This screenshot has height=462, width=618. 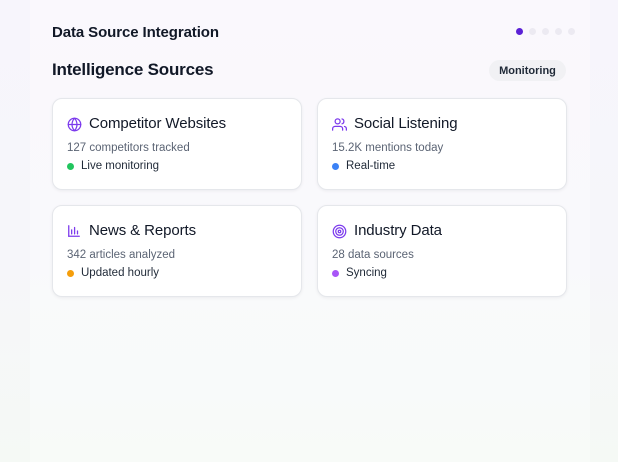 What do you see at coordinates (128, 148) in the screenshot?
I see `card-detail: 127 competitors tracked` at bounding box center [128, 148].